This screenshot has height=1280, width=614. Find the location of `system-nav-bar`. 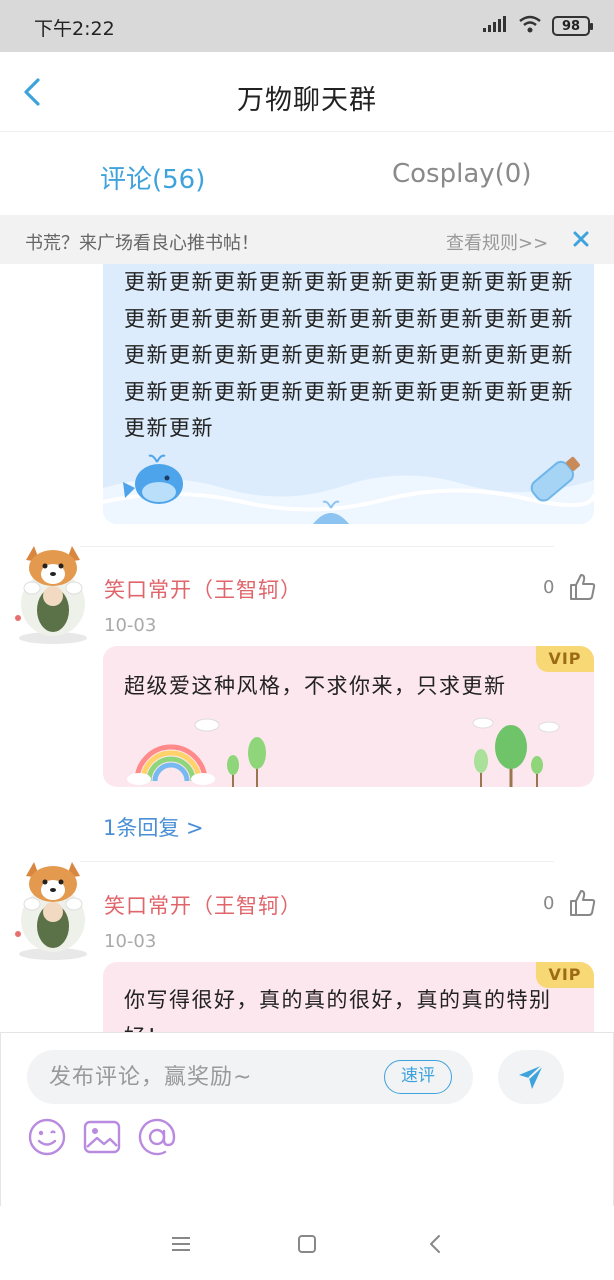

system-nav-bar is located at coordinates (307, 1243).